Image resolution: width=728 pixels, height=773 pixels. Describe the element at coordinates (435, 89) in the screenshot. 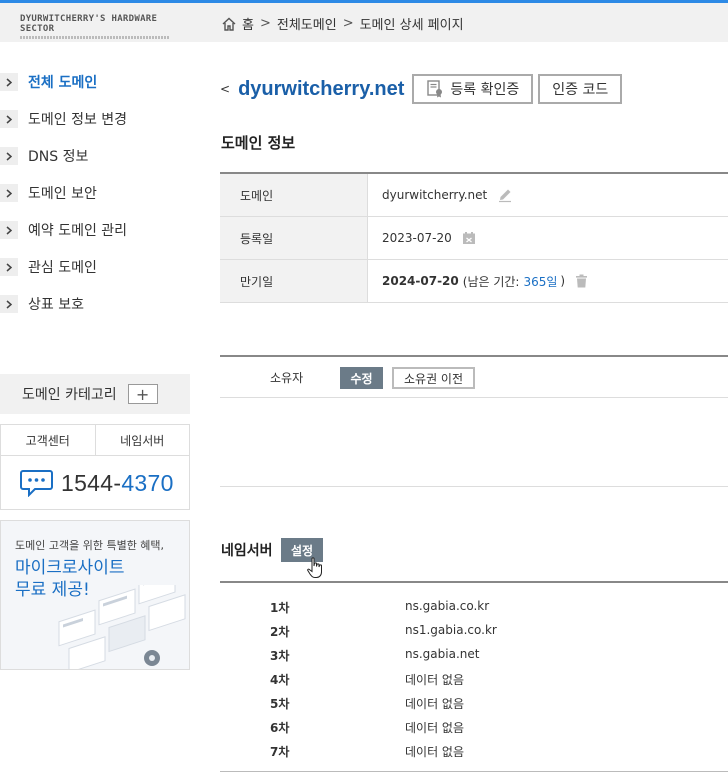

I see `certificate-icon` at that location.